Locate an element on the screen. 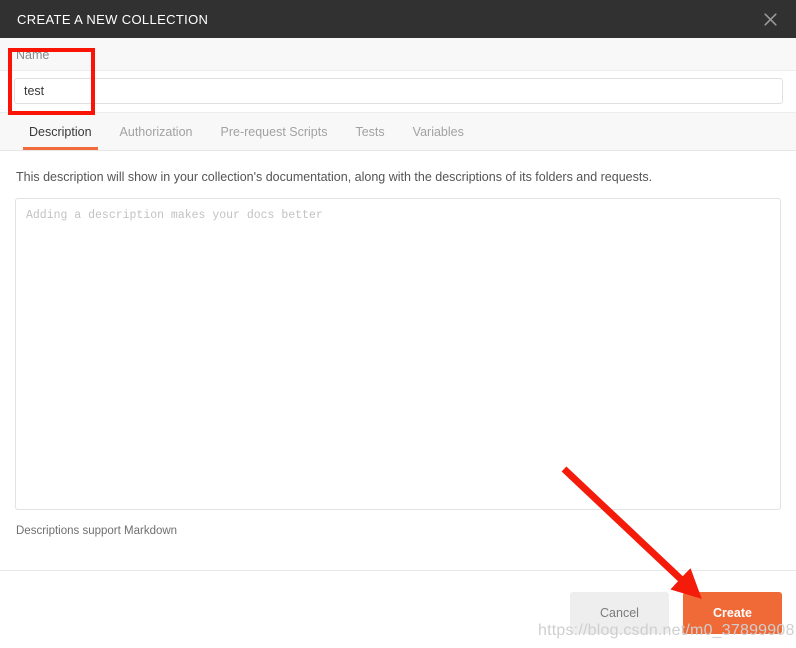 The height and width of the screenshot is (648, 796). watermark: https://blog.csdn.net/m0_37899908 is located at coordinates (666, 630).